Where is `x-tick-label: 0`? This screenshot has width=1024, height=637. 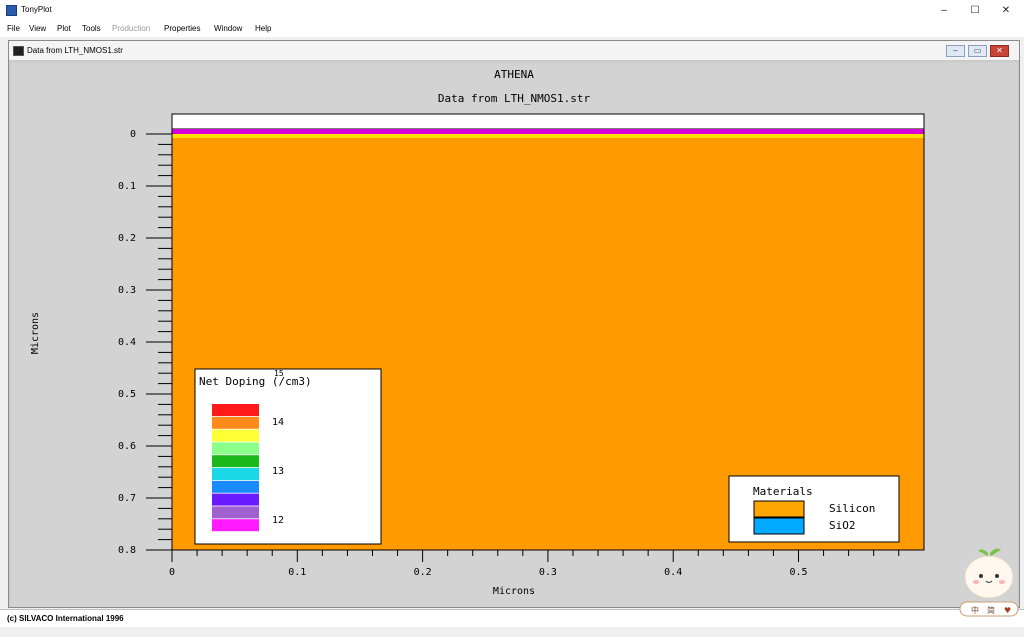
x-tick-label: 0 is located at coordinates (172, 572).